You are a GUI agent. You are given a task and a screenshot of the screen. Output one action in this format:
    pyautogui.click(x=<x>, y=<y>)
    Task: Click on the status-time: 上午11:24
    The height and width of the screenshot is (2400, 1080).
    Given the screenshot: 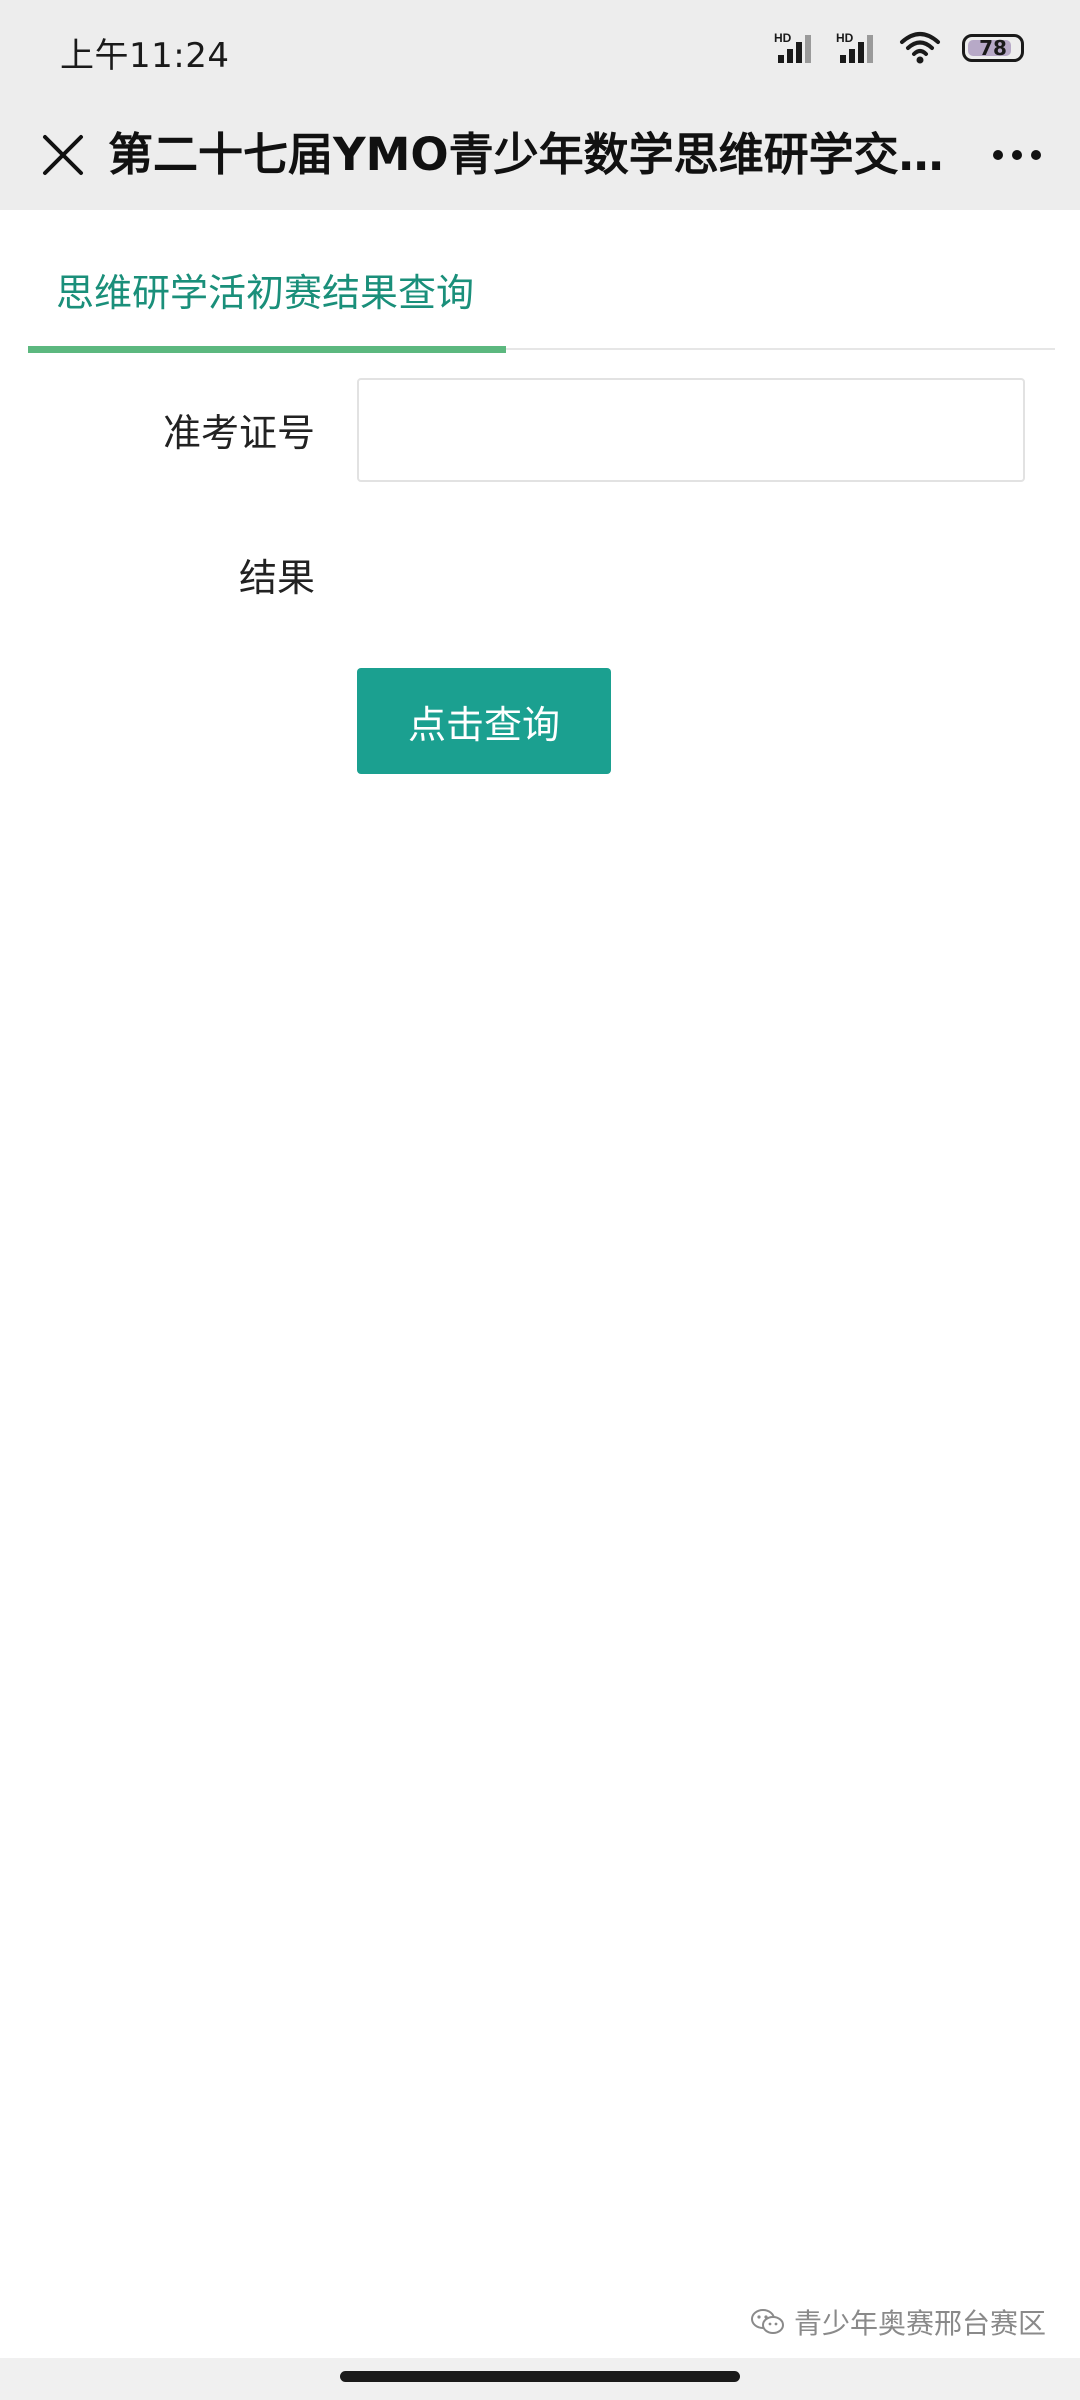 What is the action you would take?
    pyautogui.click(x=145, y=56)
    